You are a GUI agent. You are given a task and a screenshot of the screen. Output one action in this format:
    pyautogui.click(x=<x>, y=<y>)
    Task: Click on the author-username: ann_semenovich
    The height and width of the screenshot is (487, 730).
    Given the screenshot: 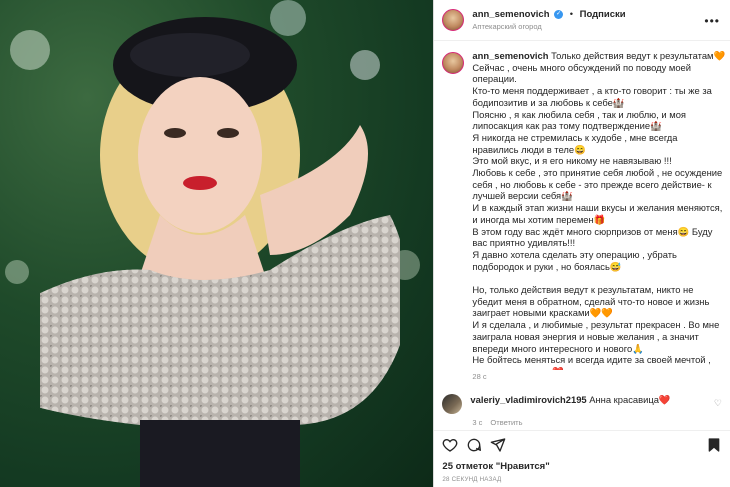 What is the action you would take?
    pyautogui.click(x=510, y=14)
    